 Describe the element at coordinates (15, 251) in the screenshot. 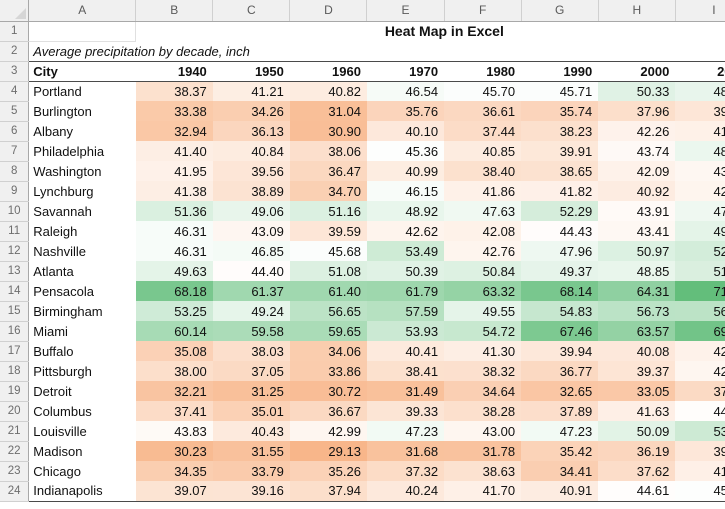

I see `row-header-12: 12` at that location.